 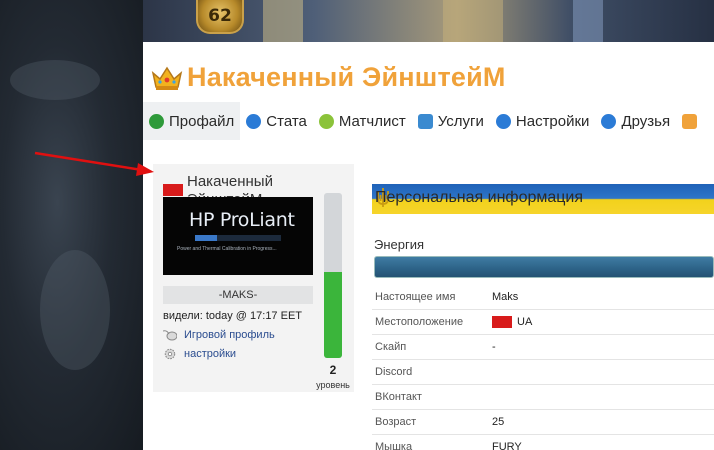 I want to click on level-number: 2, so click(x=333, y=370).